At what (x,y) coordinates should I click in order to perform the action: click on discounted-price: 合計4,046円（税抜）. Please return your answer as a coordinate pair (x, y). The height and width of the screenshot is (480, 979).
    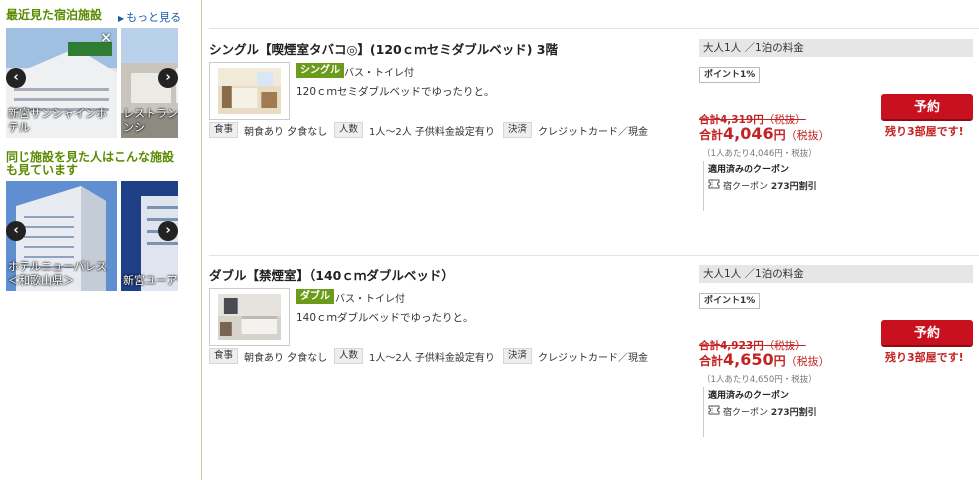
    Looking at the image, I should click on (764, 133).